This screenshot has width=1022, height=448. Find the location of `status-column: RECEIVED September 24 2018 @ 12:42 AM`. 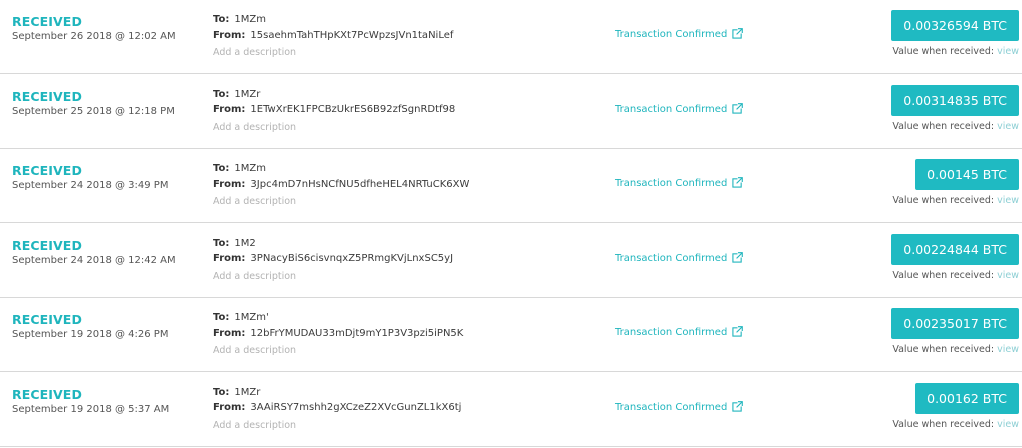

status-column: RECEIVED September 24 2018 @ 12:42 AM is located at coordinates (102, 252).